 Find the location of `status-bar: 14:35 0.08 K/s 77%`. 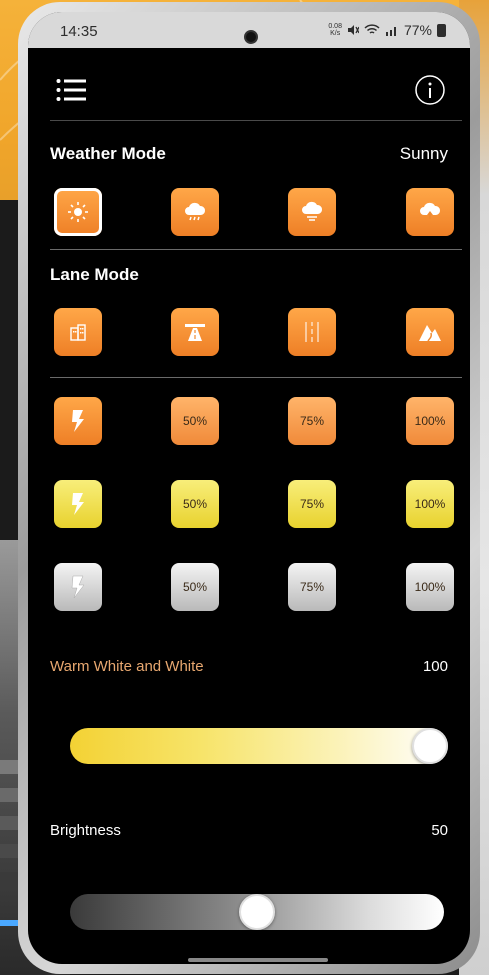

status-bar: 14:35 0.08 K/s 77% is located at coordinates (249, 30).